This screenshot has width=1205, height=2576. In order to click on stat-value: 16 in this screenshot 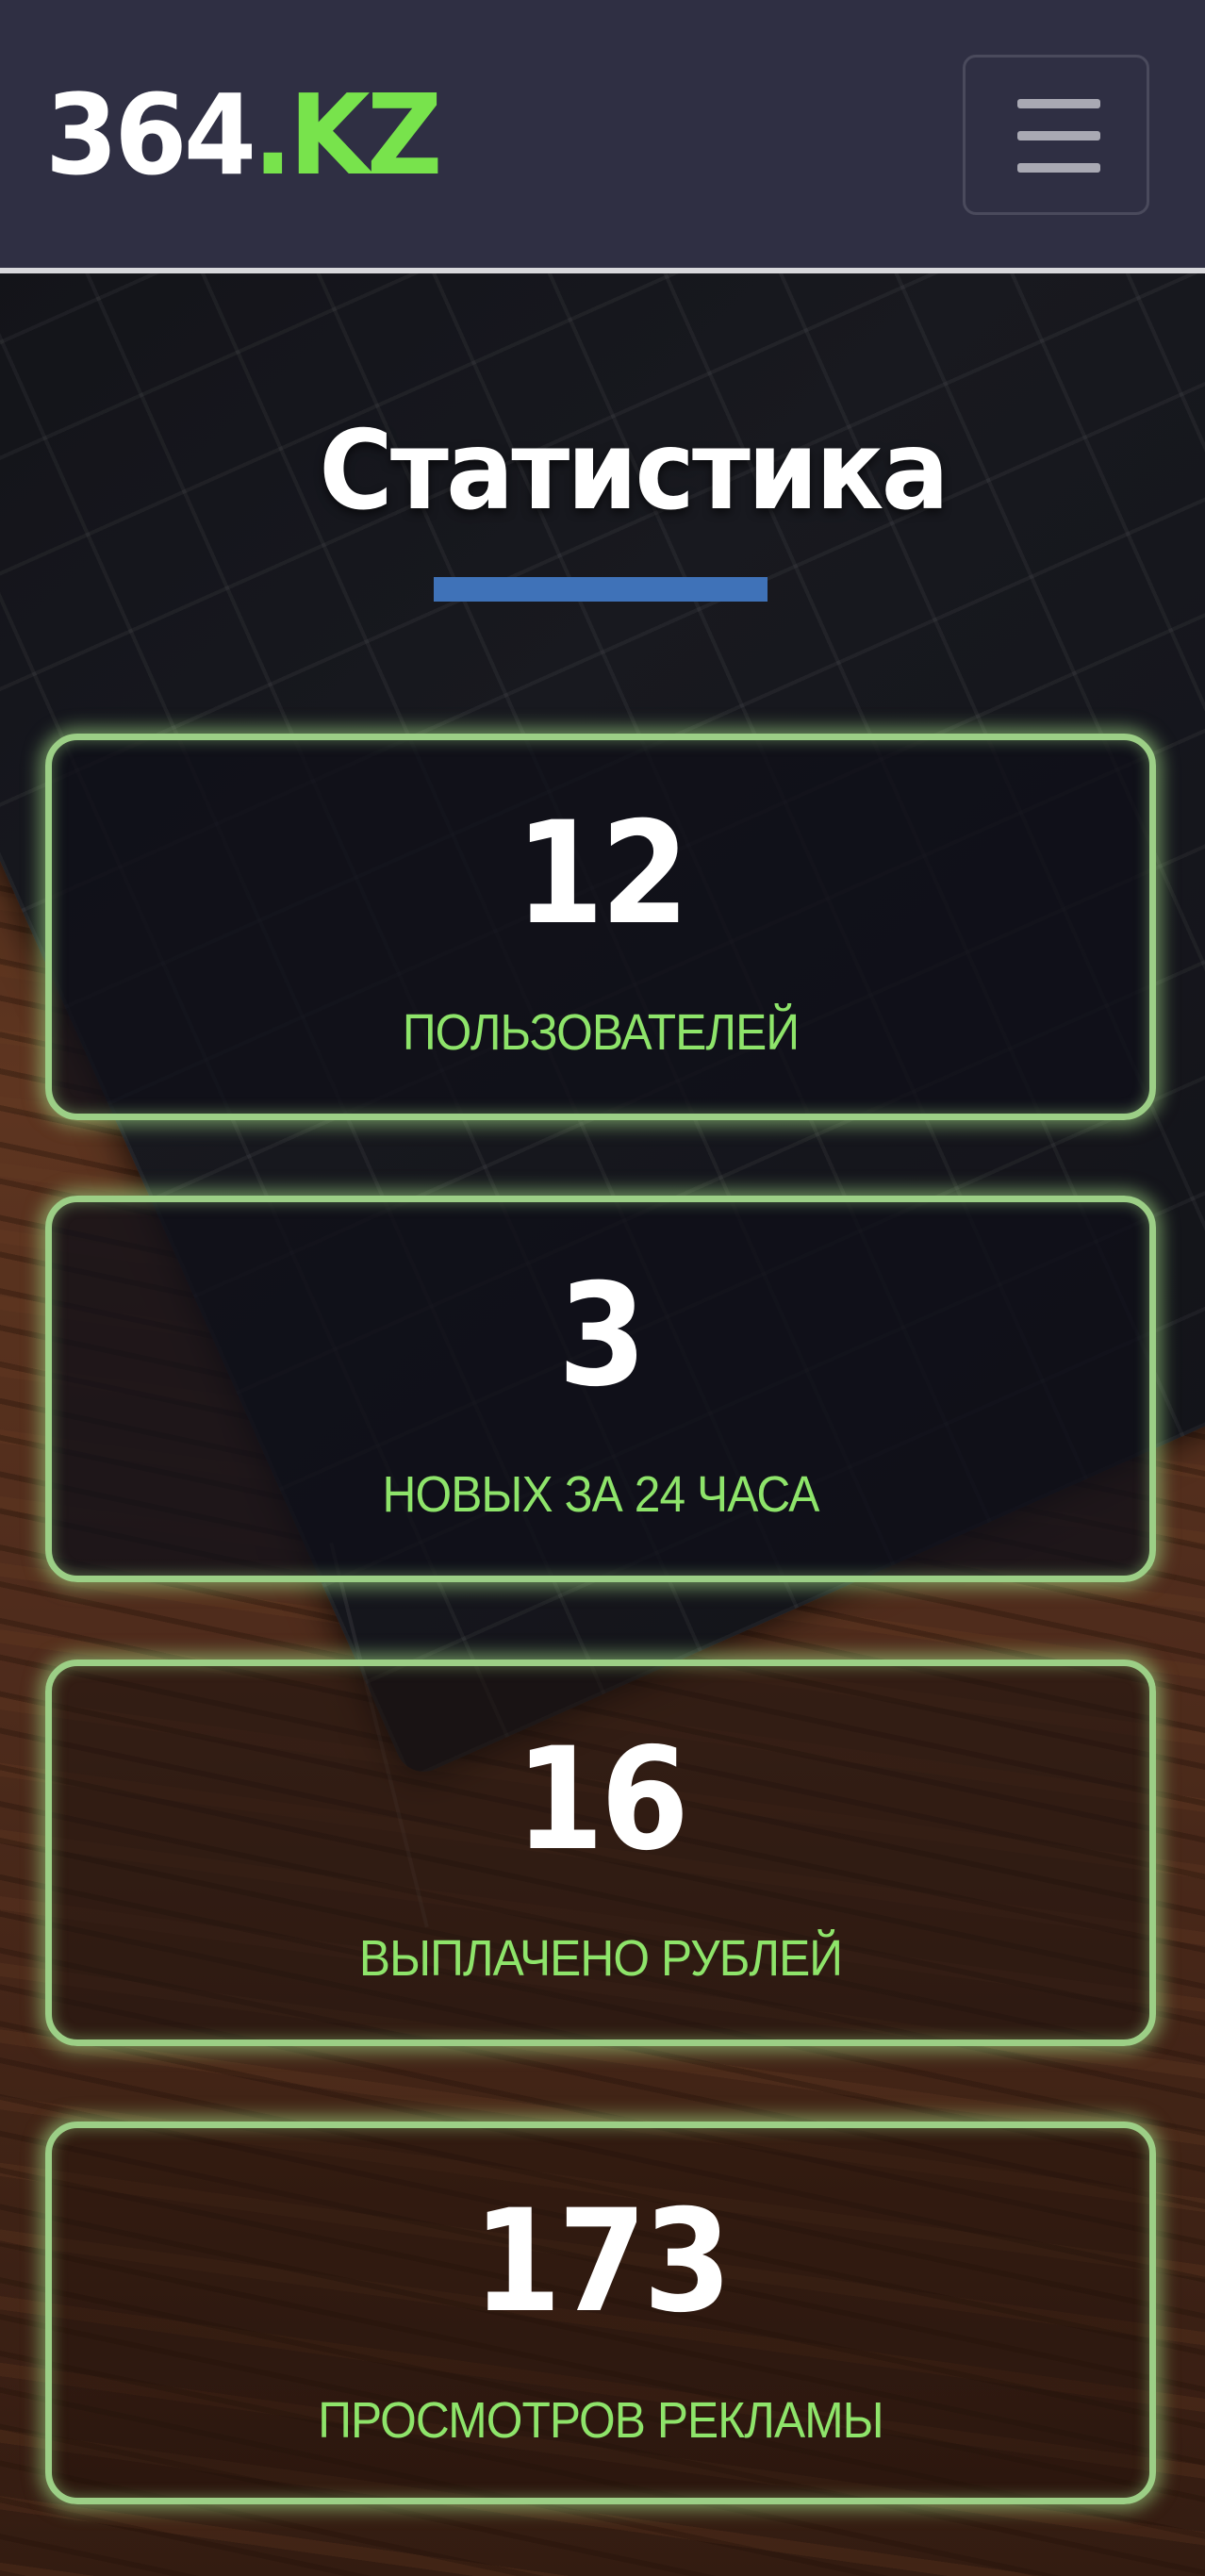, I will do `click(602, 1800)`.